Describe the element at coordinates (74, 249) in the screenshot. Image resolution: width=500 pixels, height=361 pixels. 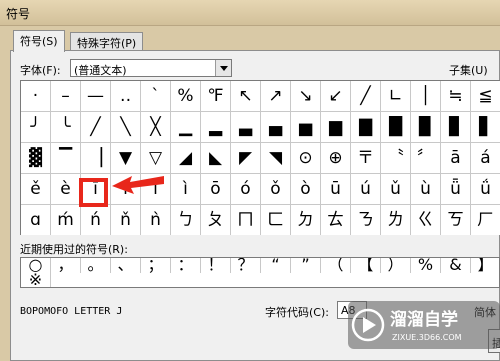
I see `recent-symbols-label: 近期使用过的符号(R):` at that location.